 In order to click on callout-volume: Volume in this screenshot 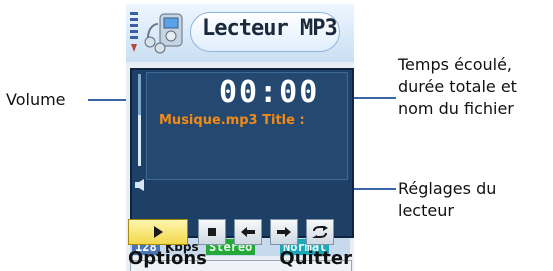, I will do `click(36, 99)`.